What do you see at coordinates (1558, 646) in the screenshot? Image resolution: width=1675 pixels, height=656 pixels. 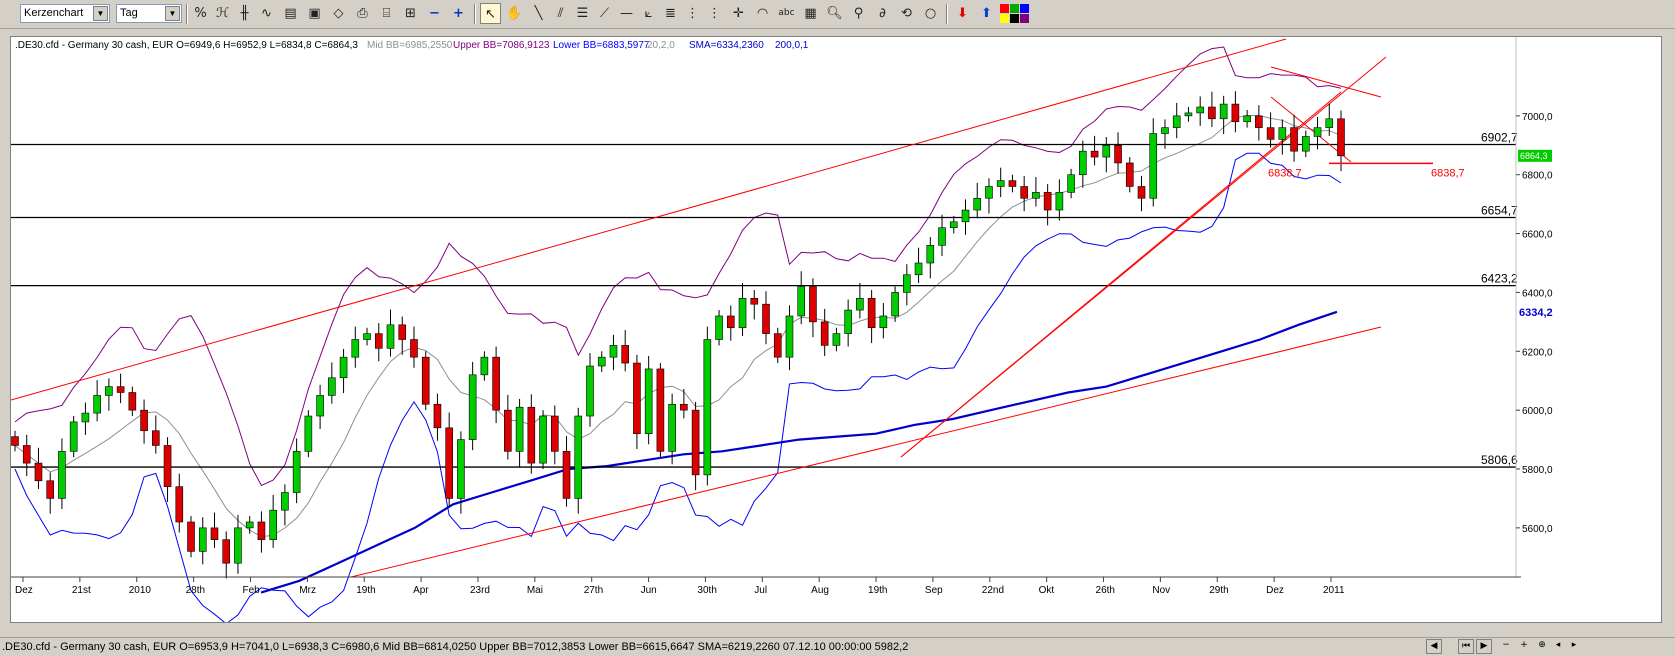 I see `scroll-back-icon: ◂` at bounding box center [1558, 646].